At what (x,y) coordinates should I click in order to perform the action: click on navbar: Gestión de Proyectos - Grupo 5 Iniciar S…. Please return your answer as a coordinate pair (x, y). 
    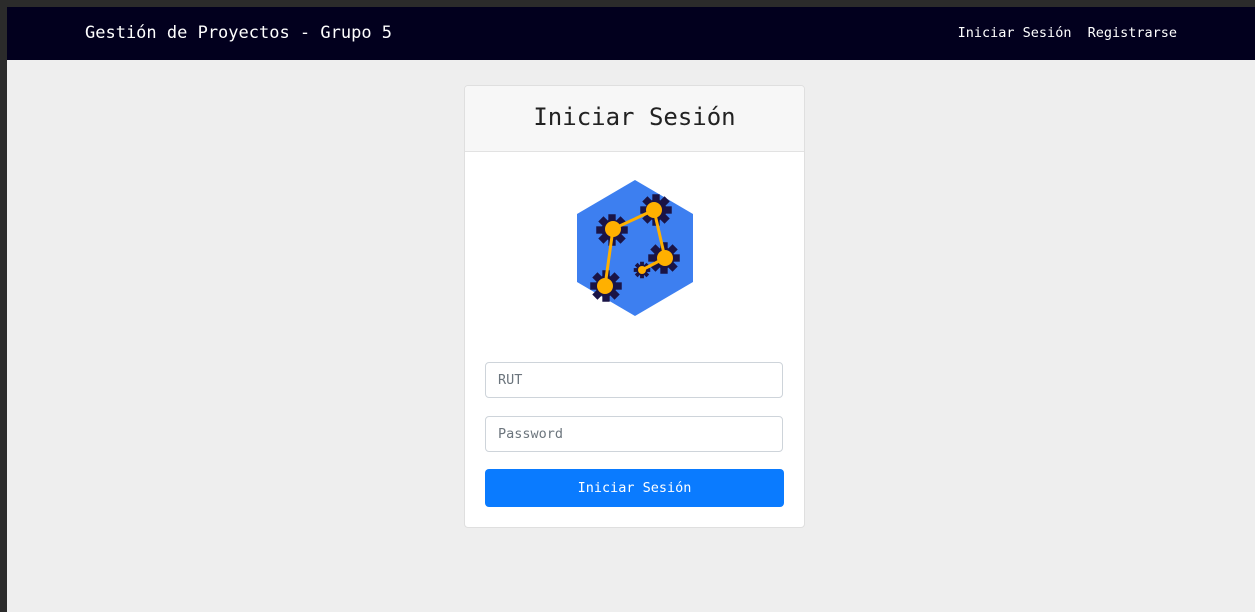
    Looking at the image, I should click on (631, 33).